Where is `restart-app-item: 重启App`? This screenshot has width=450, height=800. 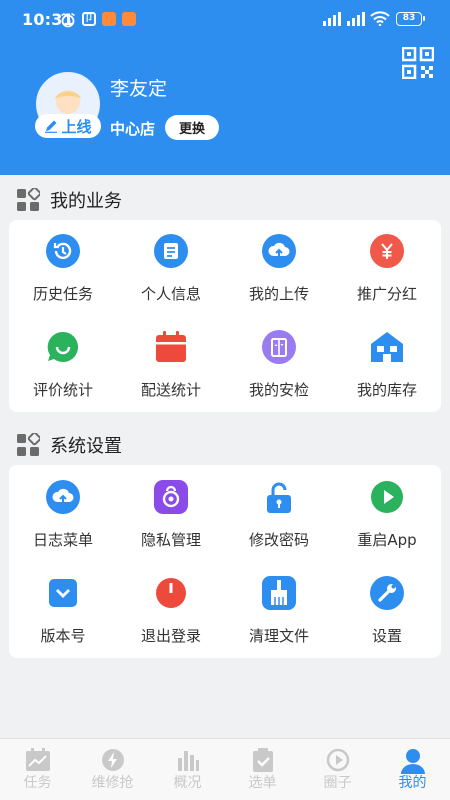 restart-app-item: 重启App is located at coordinates (387, 514).